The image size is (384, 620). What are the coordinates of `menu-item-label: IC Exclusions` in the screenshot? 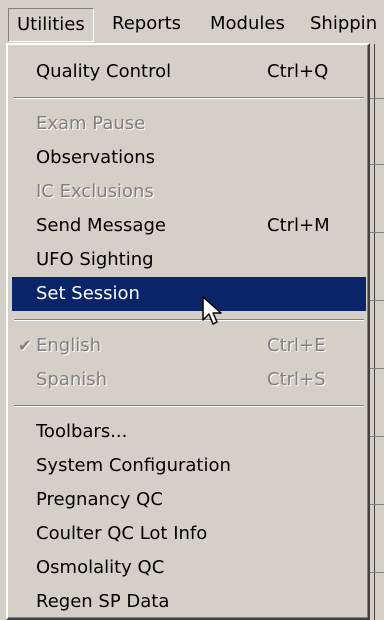 It's located at (95, 191).